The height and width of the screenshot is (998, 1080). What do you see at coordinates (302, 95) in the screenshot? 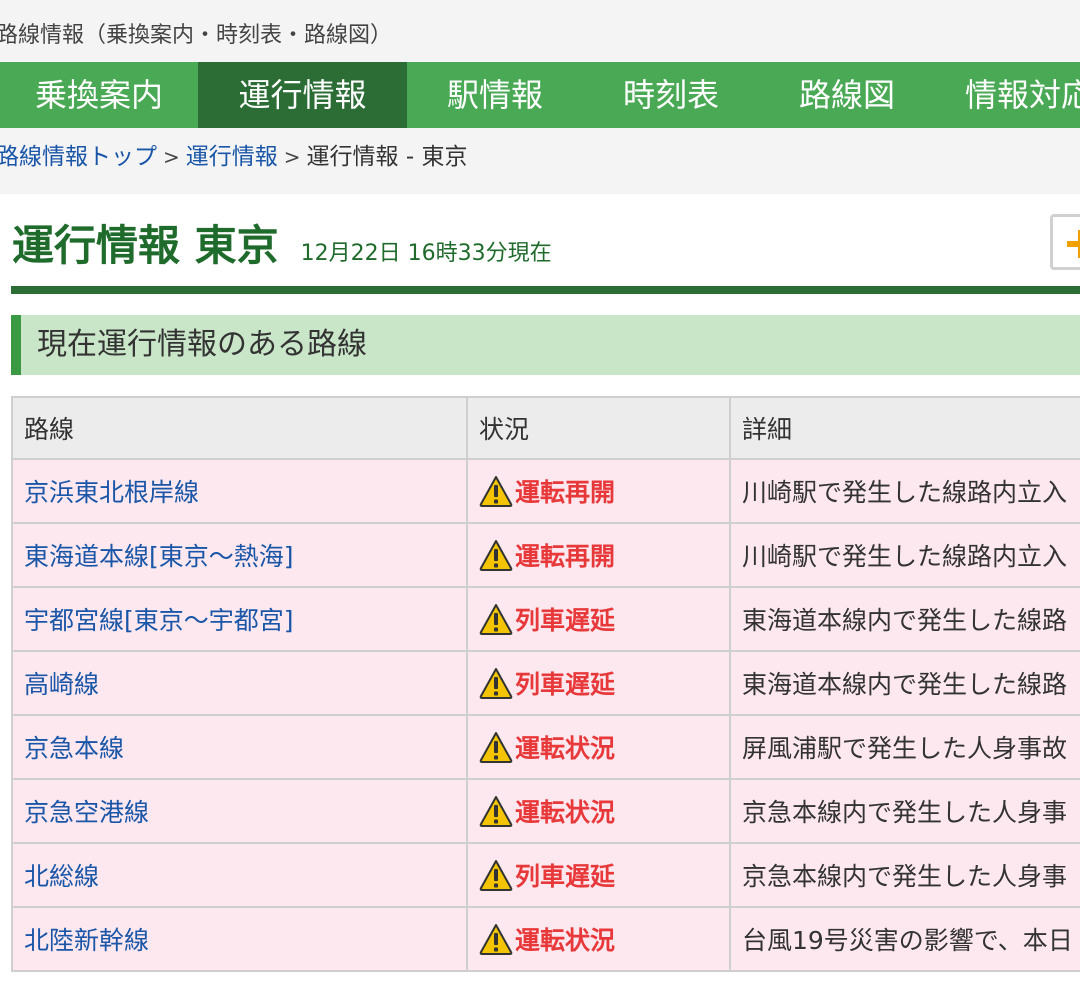
I see `nav-tab-service-info: 運行情報` at bounding box center [302, 95].